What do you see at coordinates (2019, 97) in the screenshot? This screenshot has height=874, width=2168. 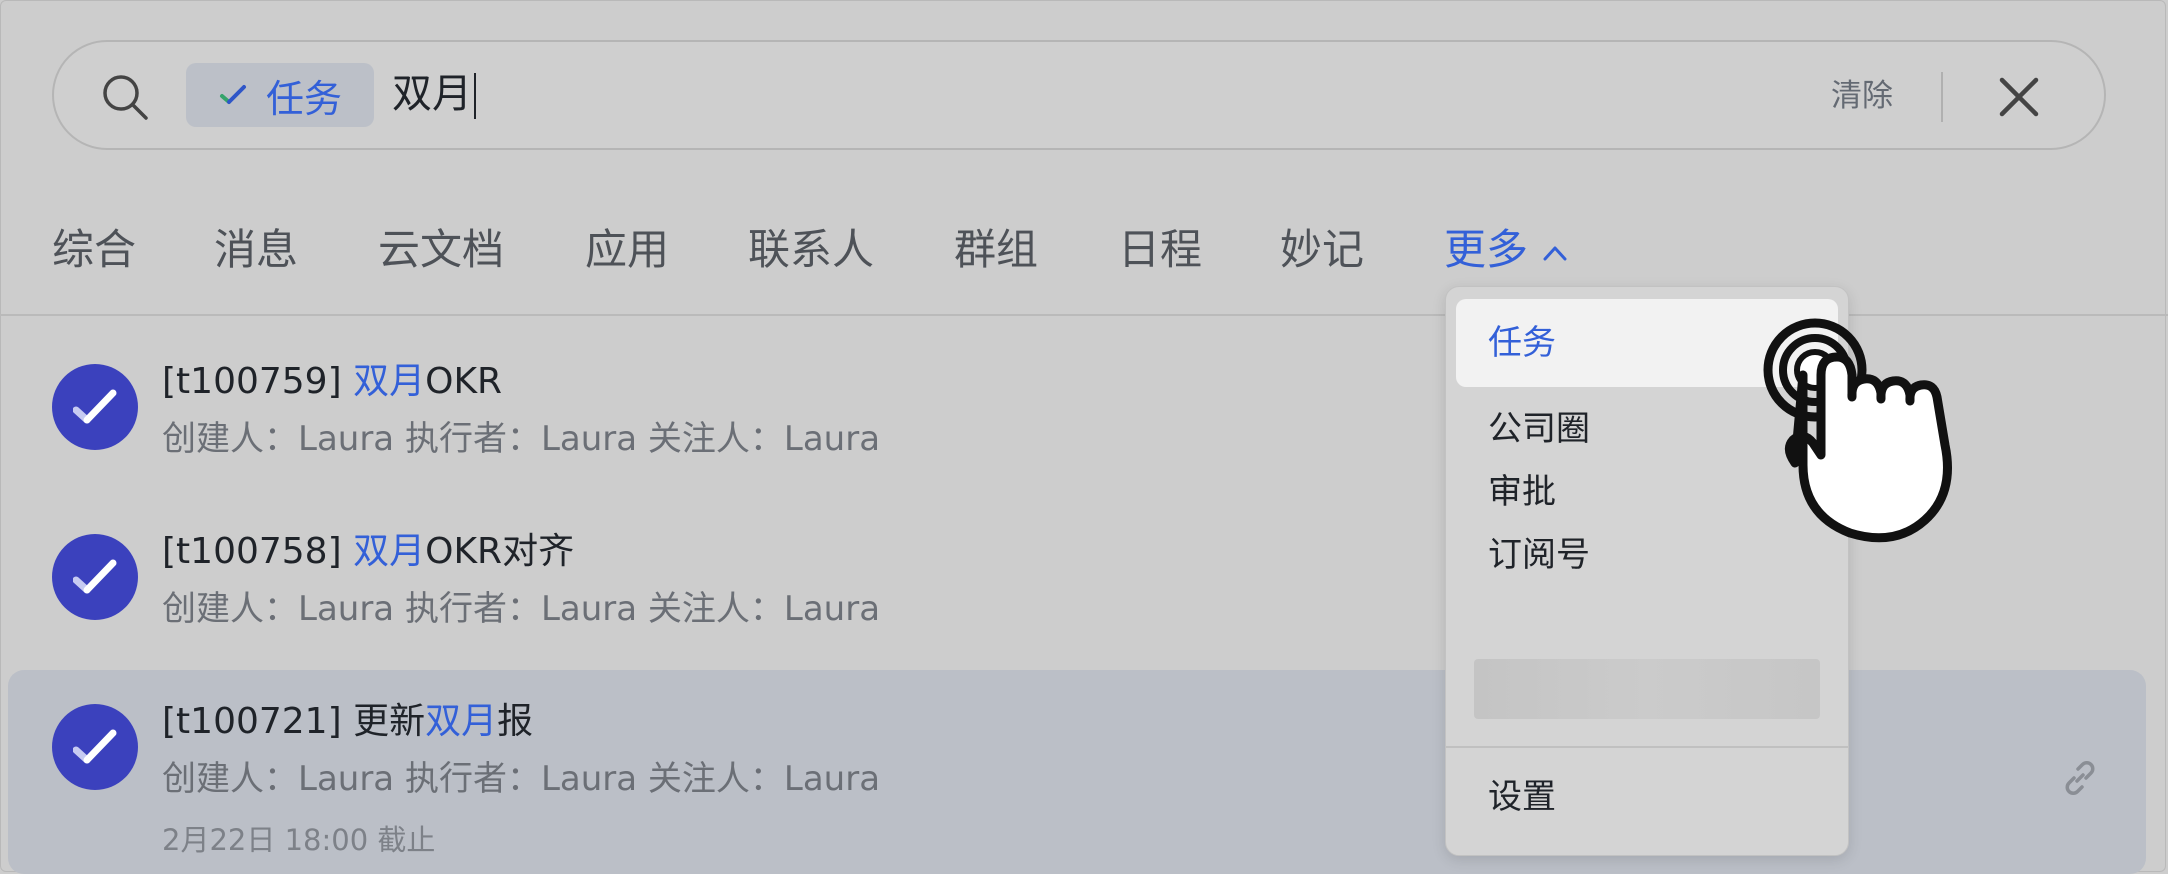 I see `close-icon` at bounding box center [2019, 97].